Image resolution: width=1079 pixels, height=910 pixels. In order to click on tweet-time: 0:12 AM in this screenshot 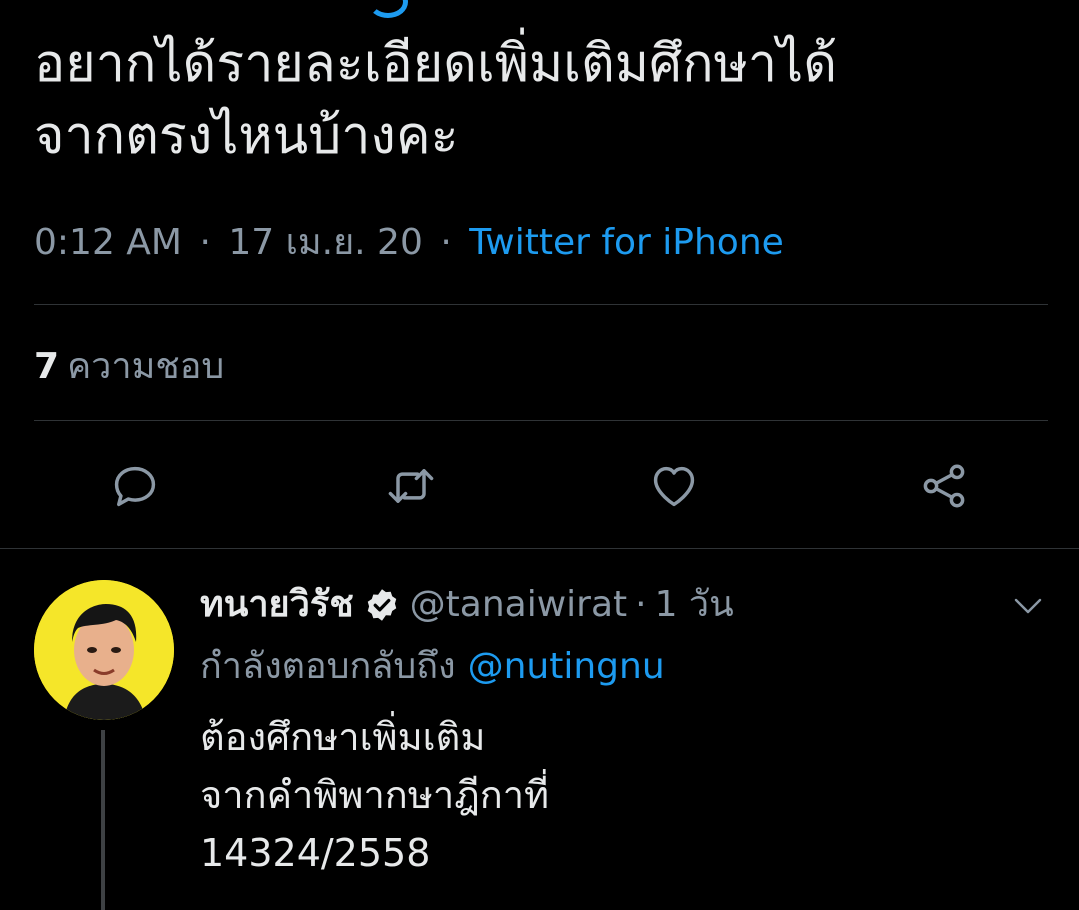, I will do `click(108, 242)`.